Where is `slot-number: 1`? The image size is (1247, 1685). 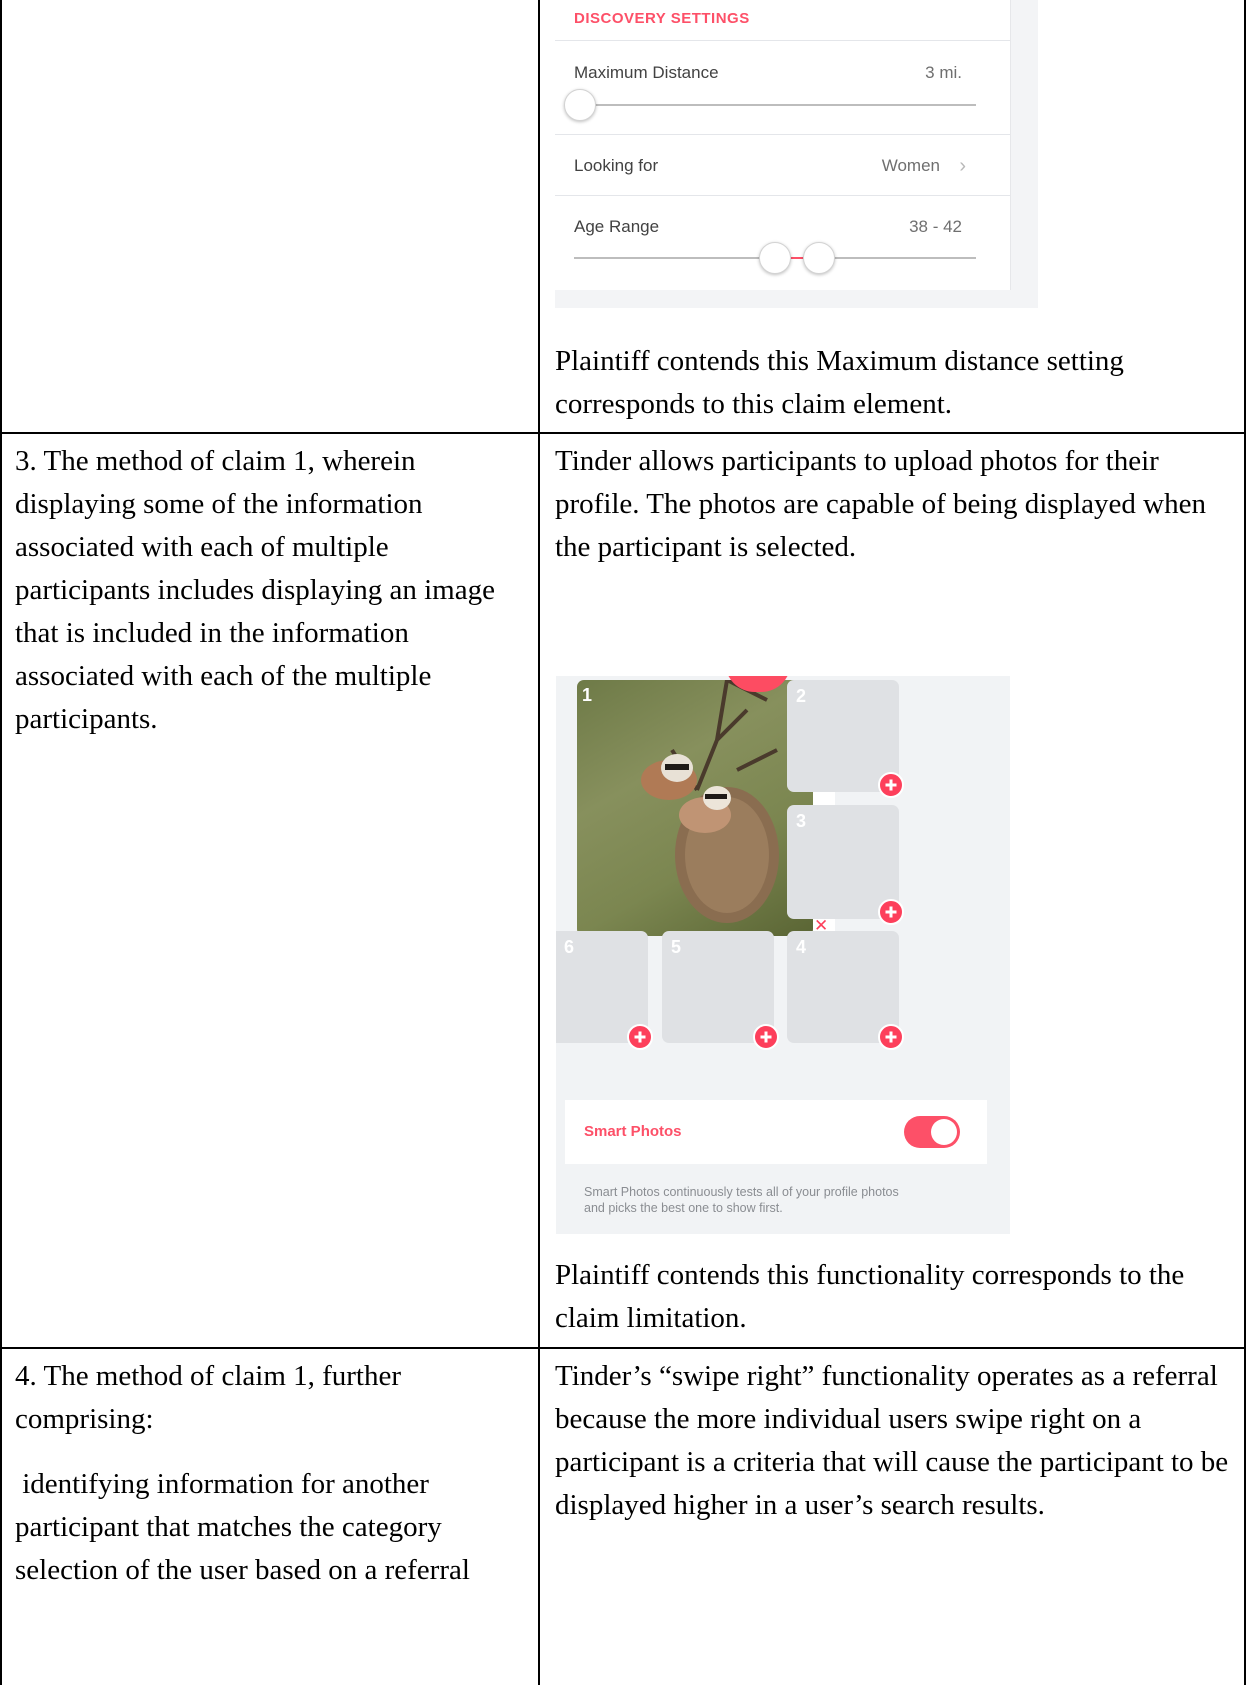 slot-number: 1 is located at coordinates (587, 695).